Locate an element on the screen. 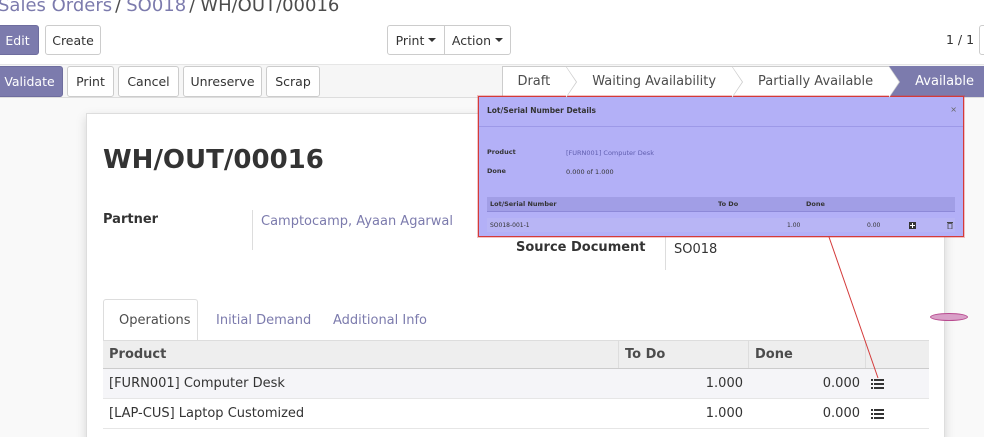 The image size is (984, 437). popup-product-label: Product is located at coordinates (501, 152).